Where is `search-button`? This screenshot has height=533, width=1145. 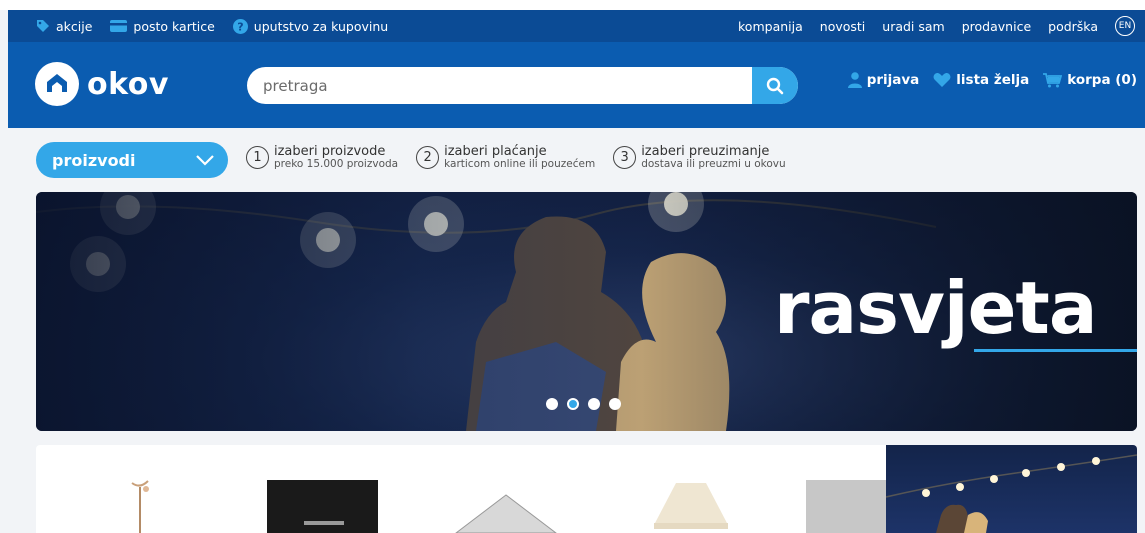 search-button is located at coordinates (775, 85).